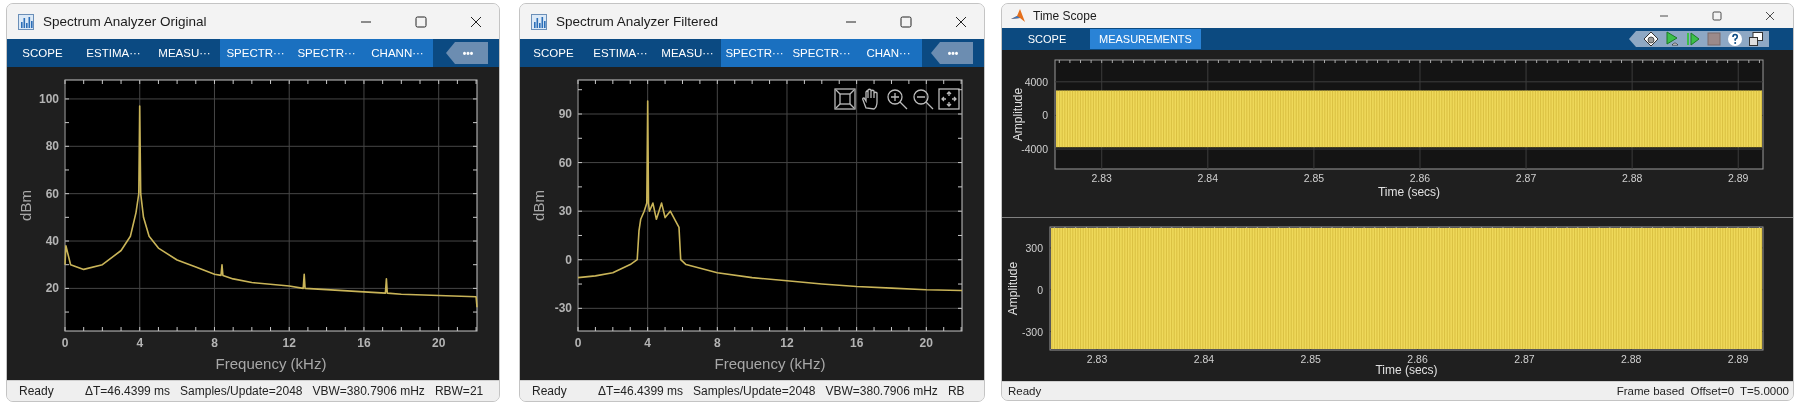 This screenshot has height=409, width=1800. I want to click on window-title: Spectrum Analyzer Filtered, so click(638, 21).